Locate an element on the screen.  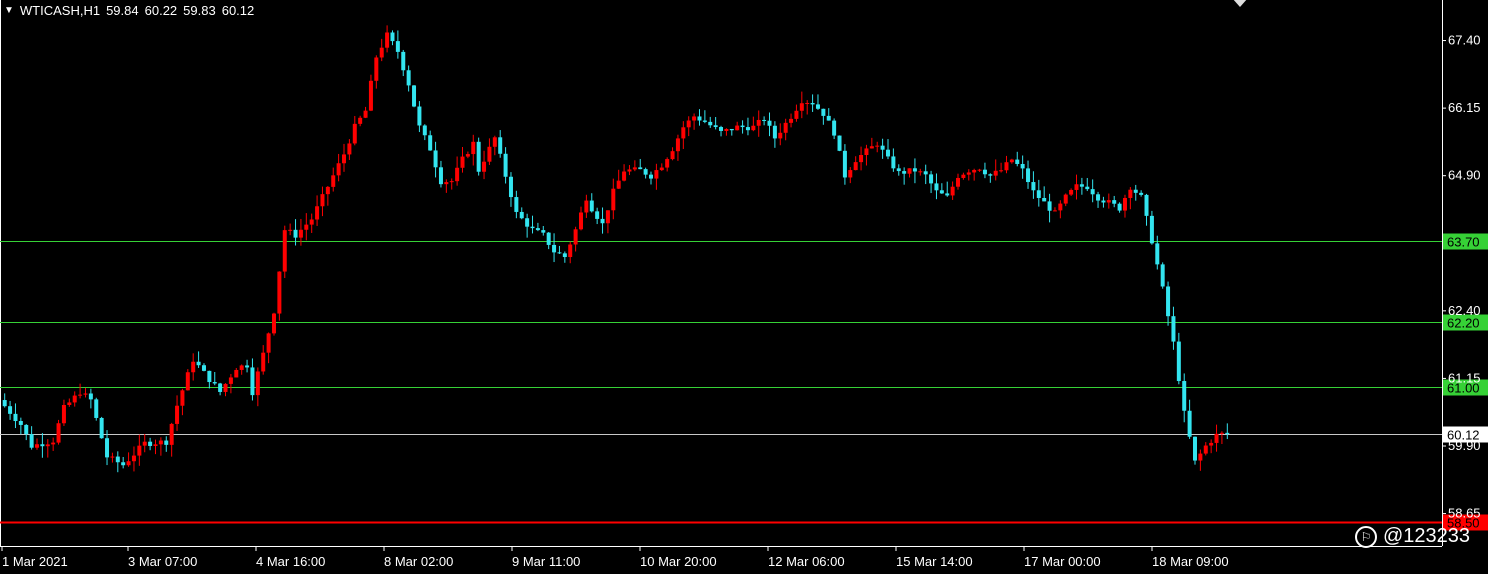
chart-shift-marker-icon is located at coordinates (1240, 3).